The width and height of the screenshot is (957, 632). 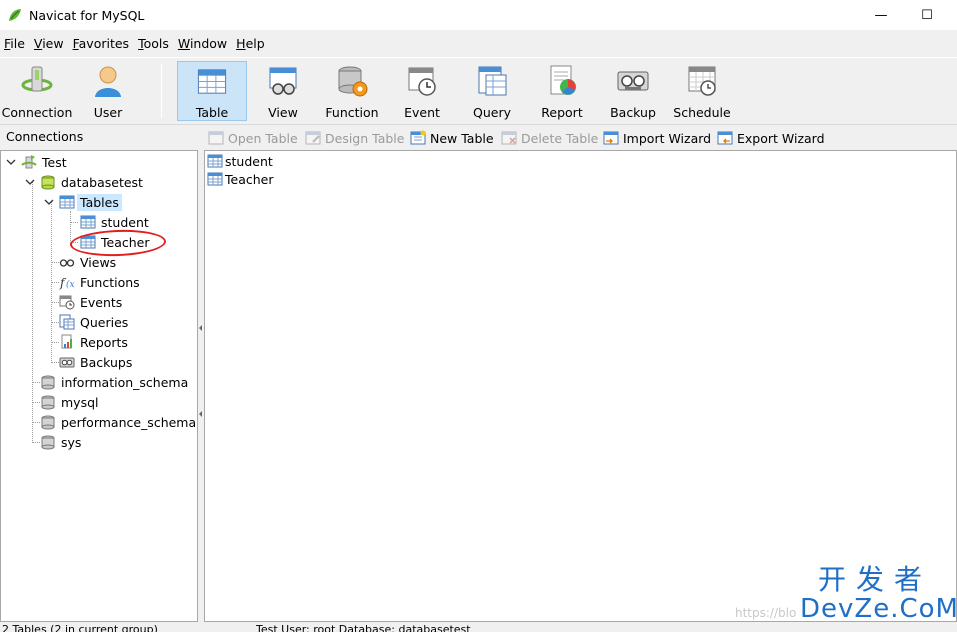 What do you see at coordinates (101, 43) in the screenshot?
I see `menu-favorites: Favorites` at bounding box center [101, 43].